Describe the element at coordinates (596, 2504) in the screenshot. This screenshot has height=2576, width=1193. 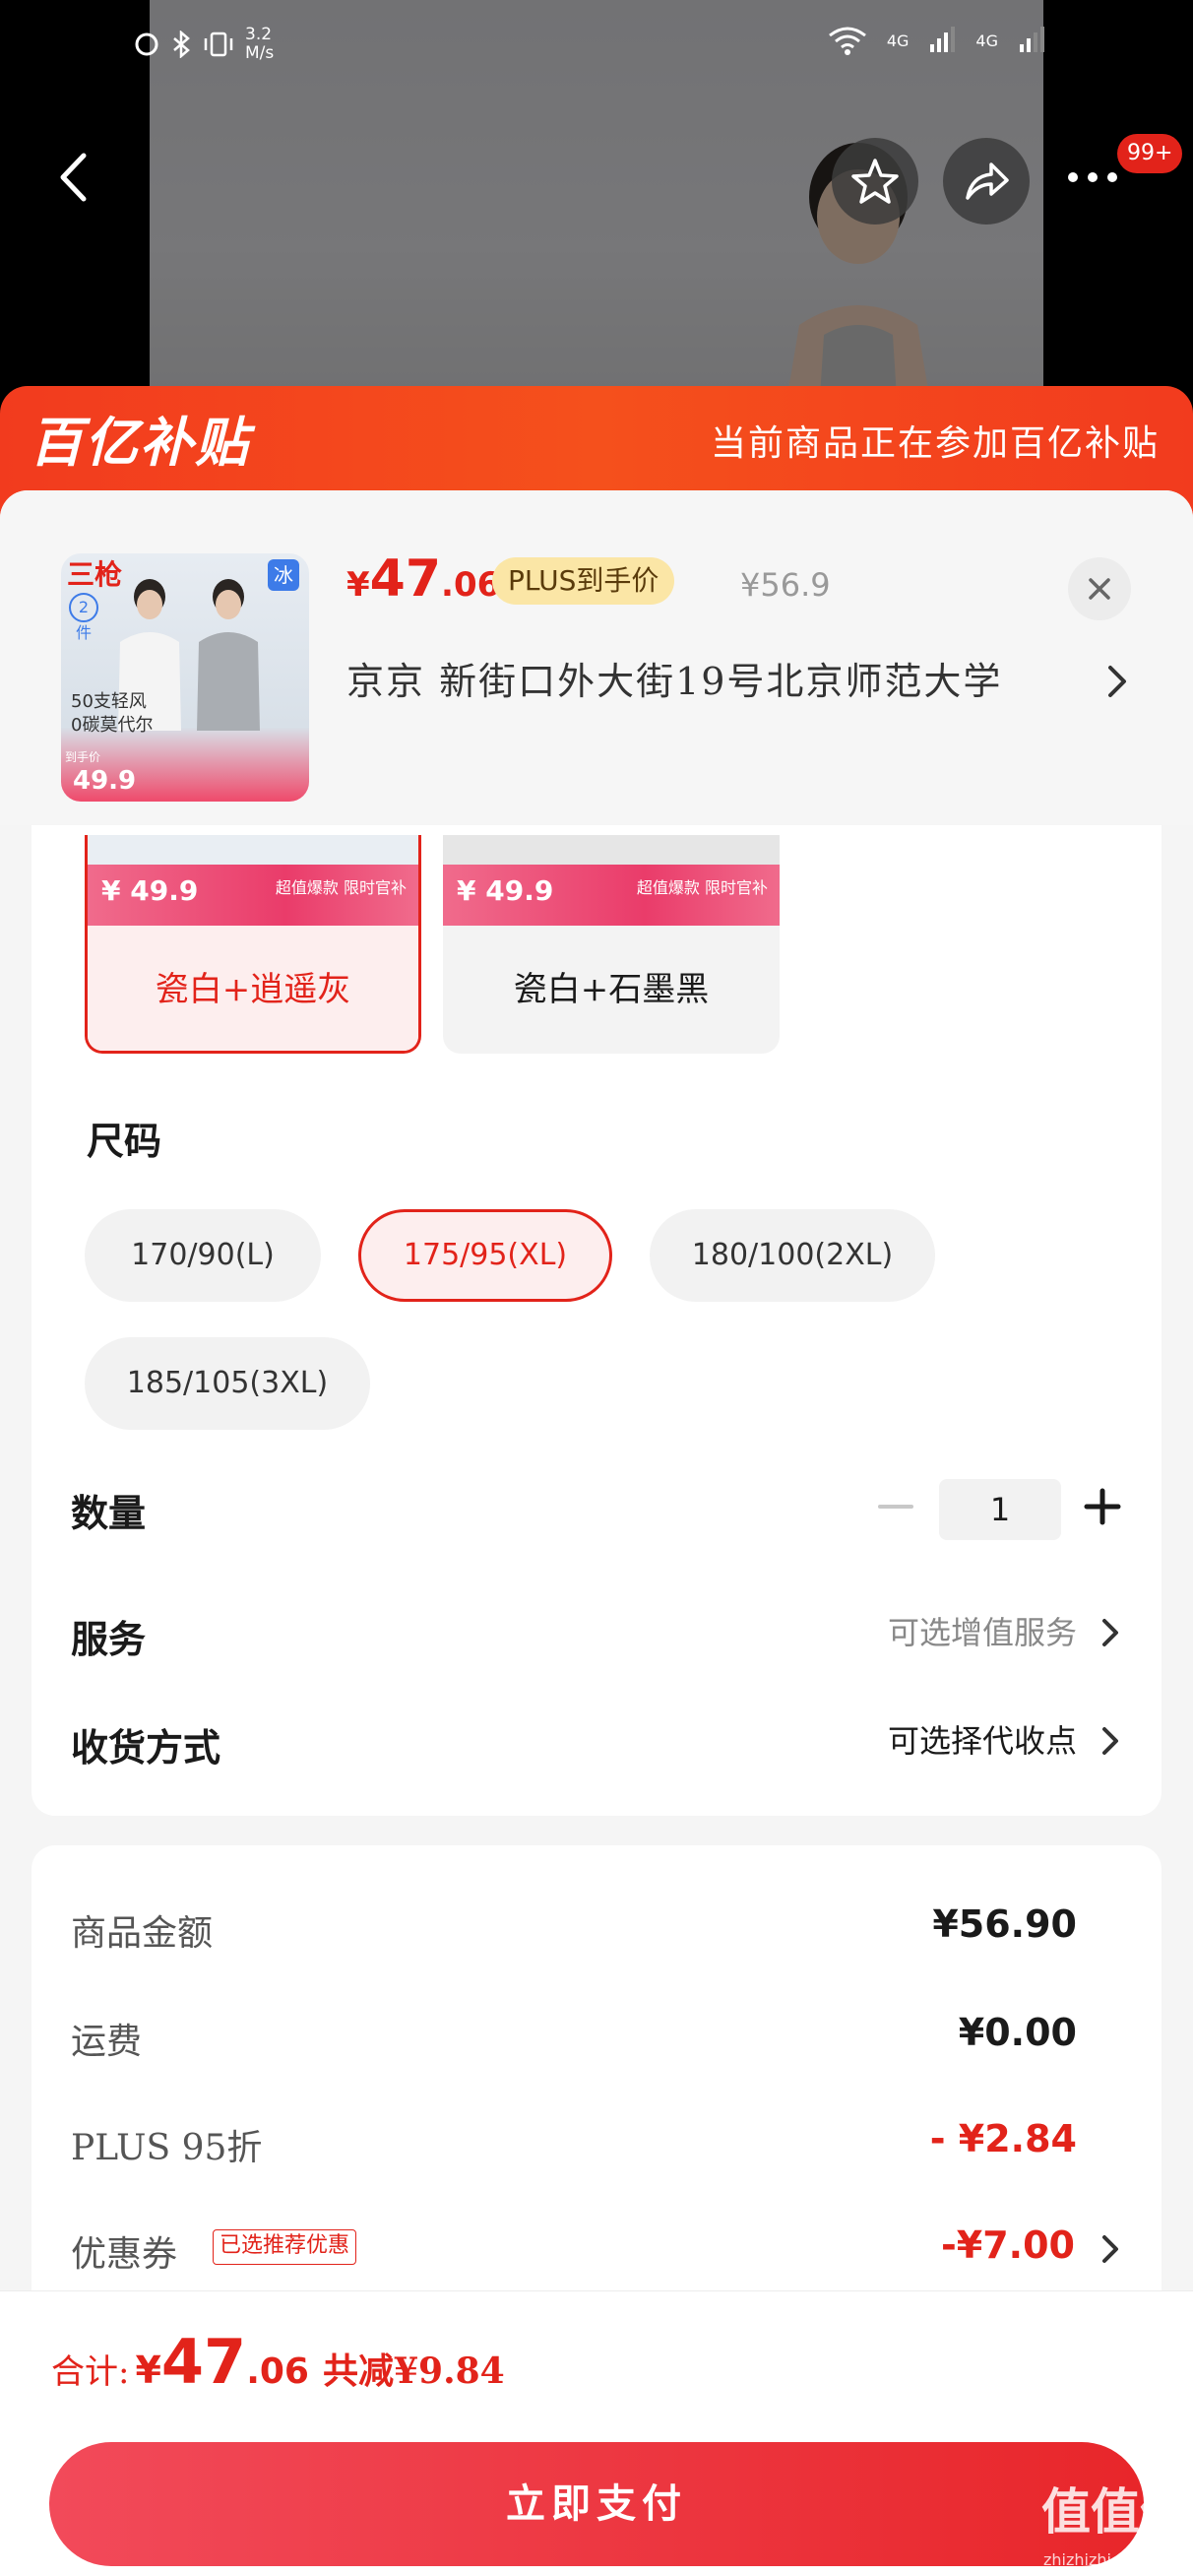
I see `pay-now-button: 立即支付` at that location.